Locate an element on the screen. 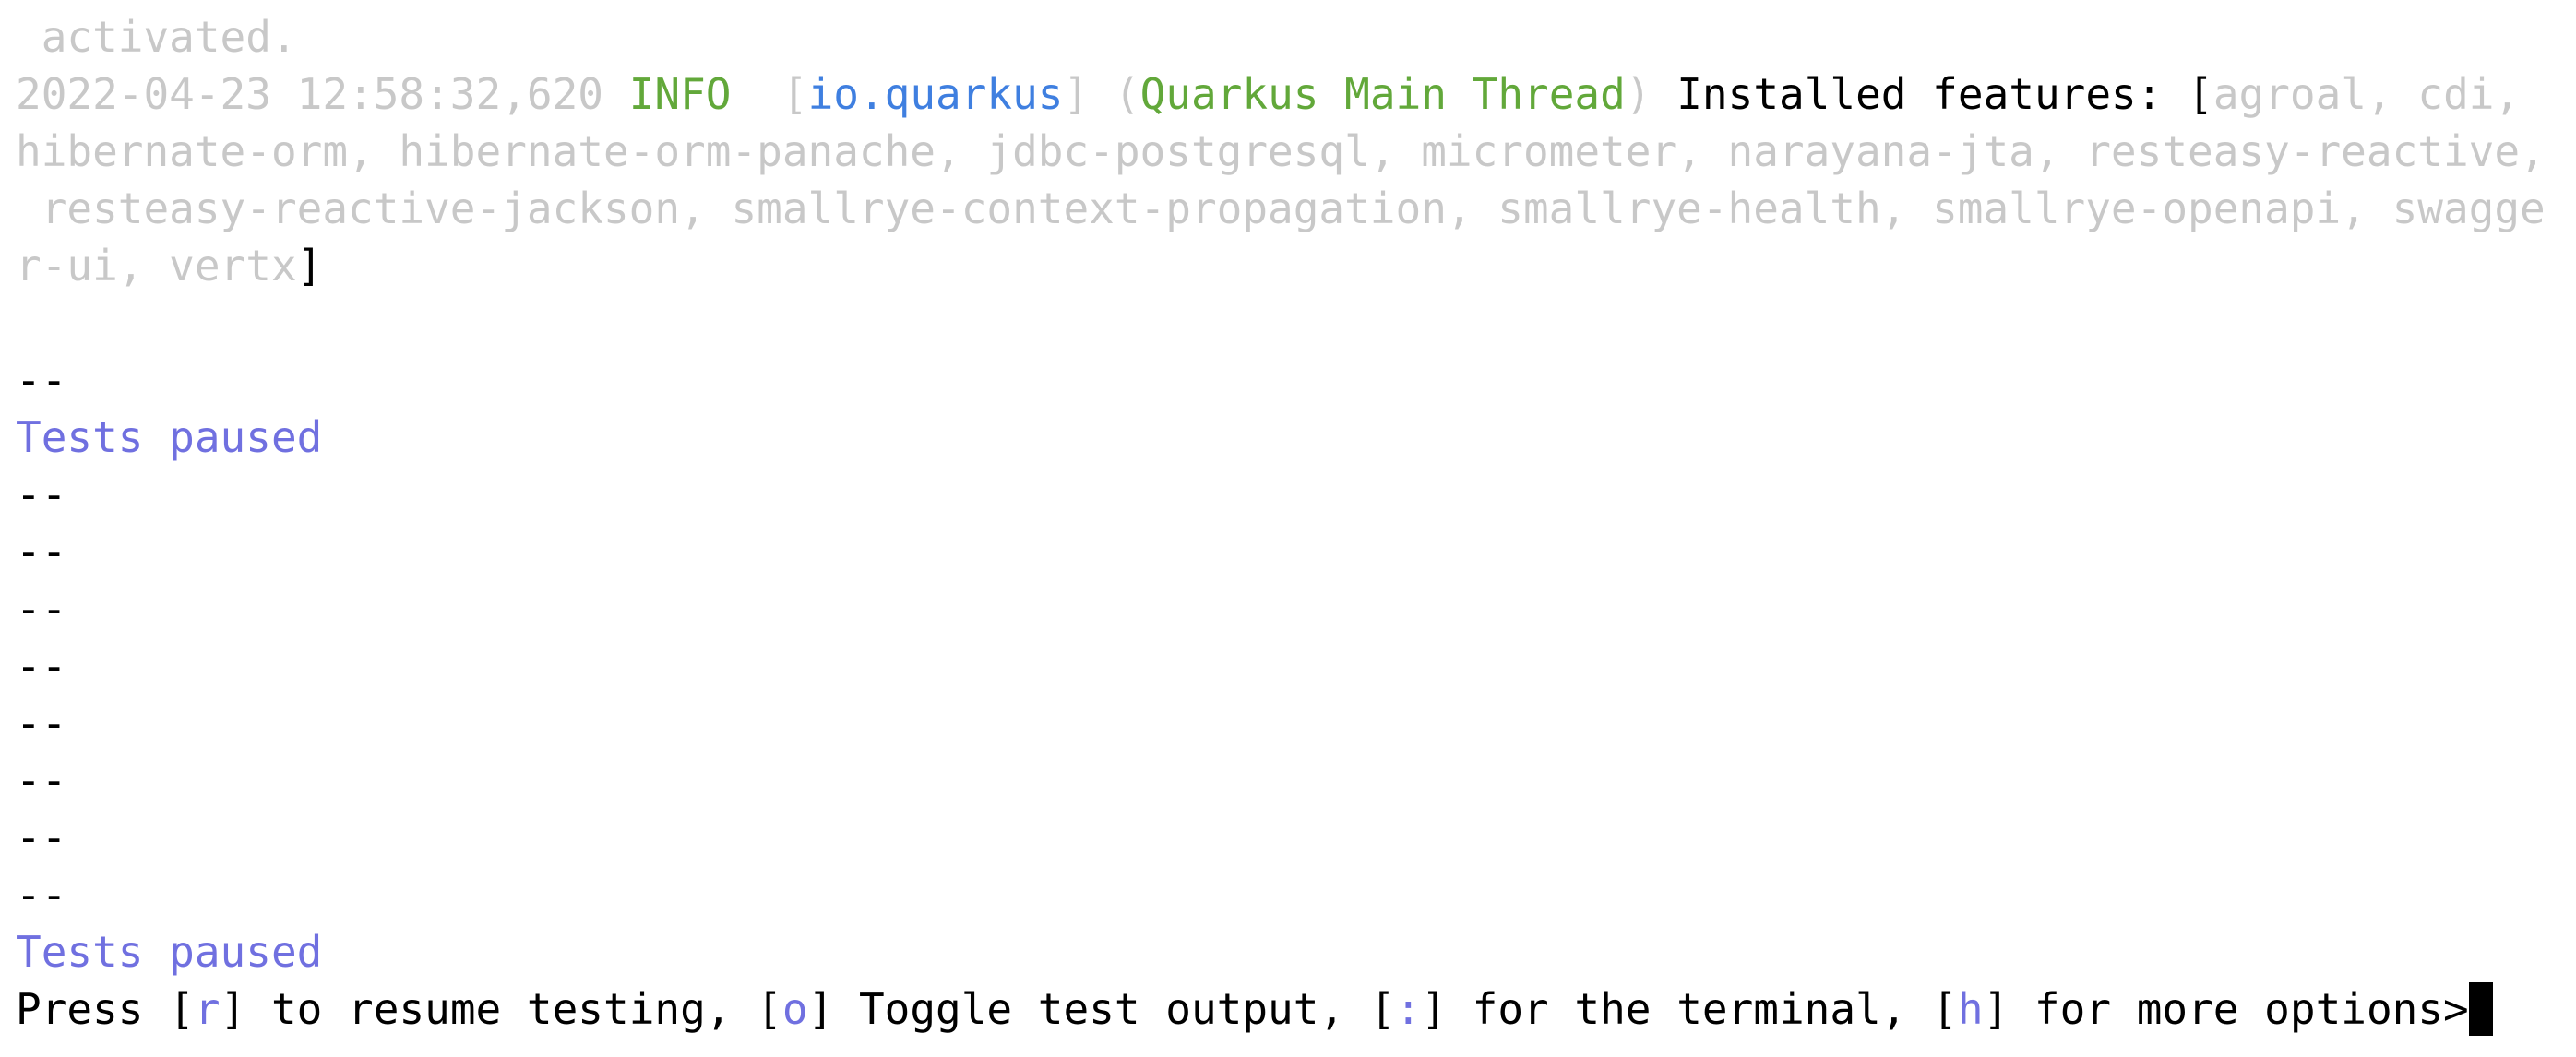 The image size is (2576, 1057). log-message: Installed features: [ is located at coordinates (1944, 94).